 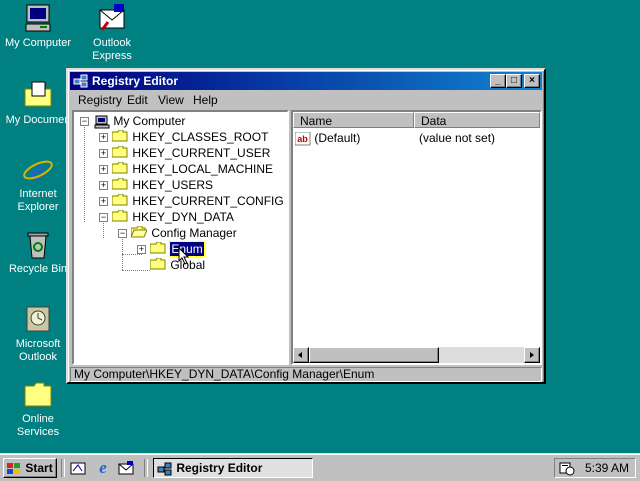 I want to click on tree-node-hkey-dyn-data: HKEY_DYN_DATA, so click(x=172, y=217).